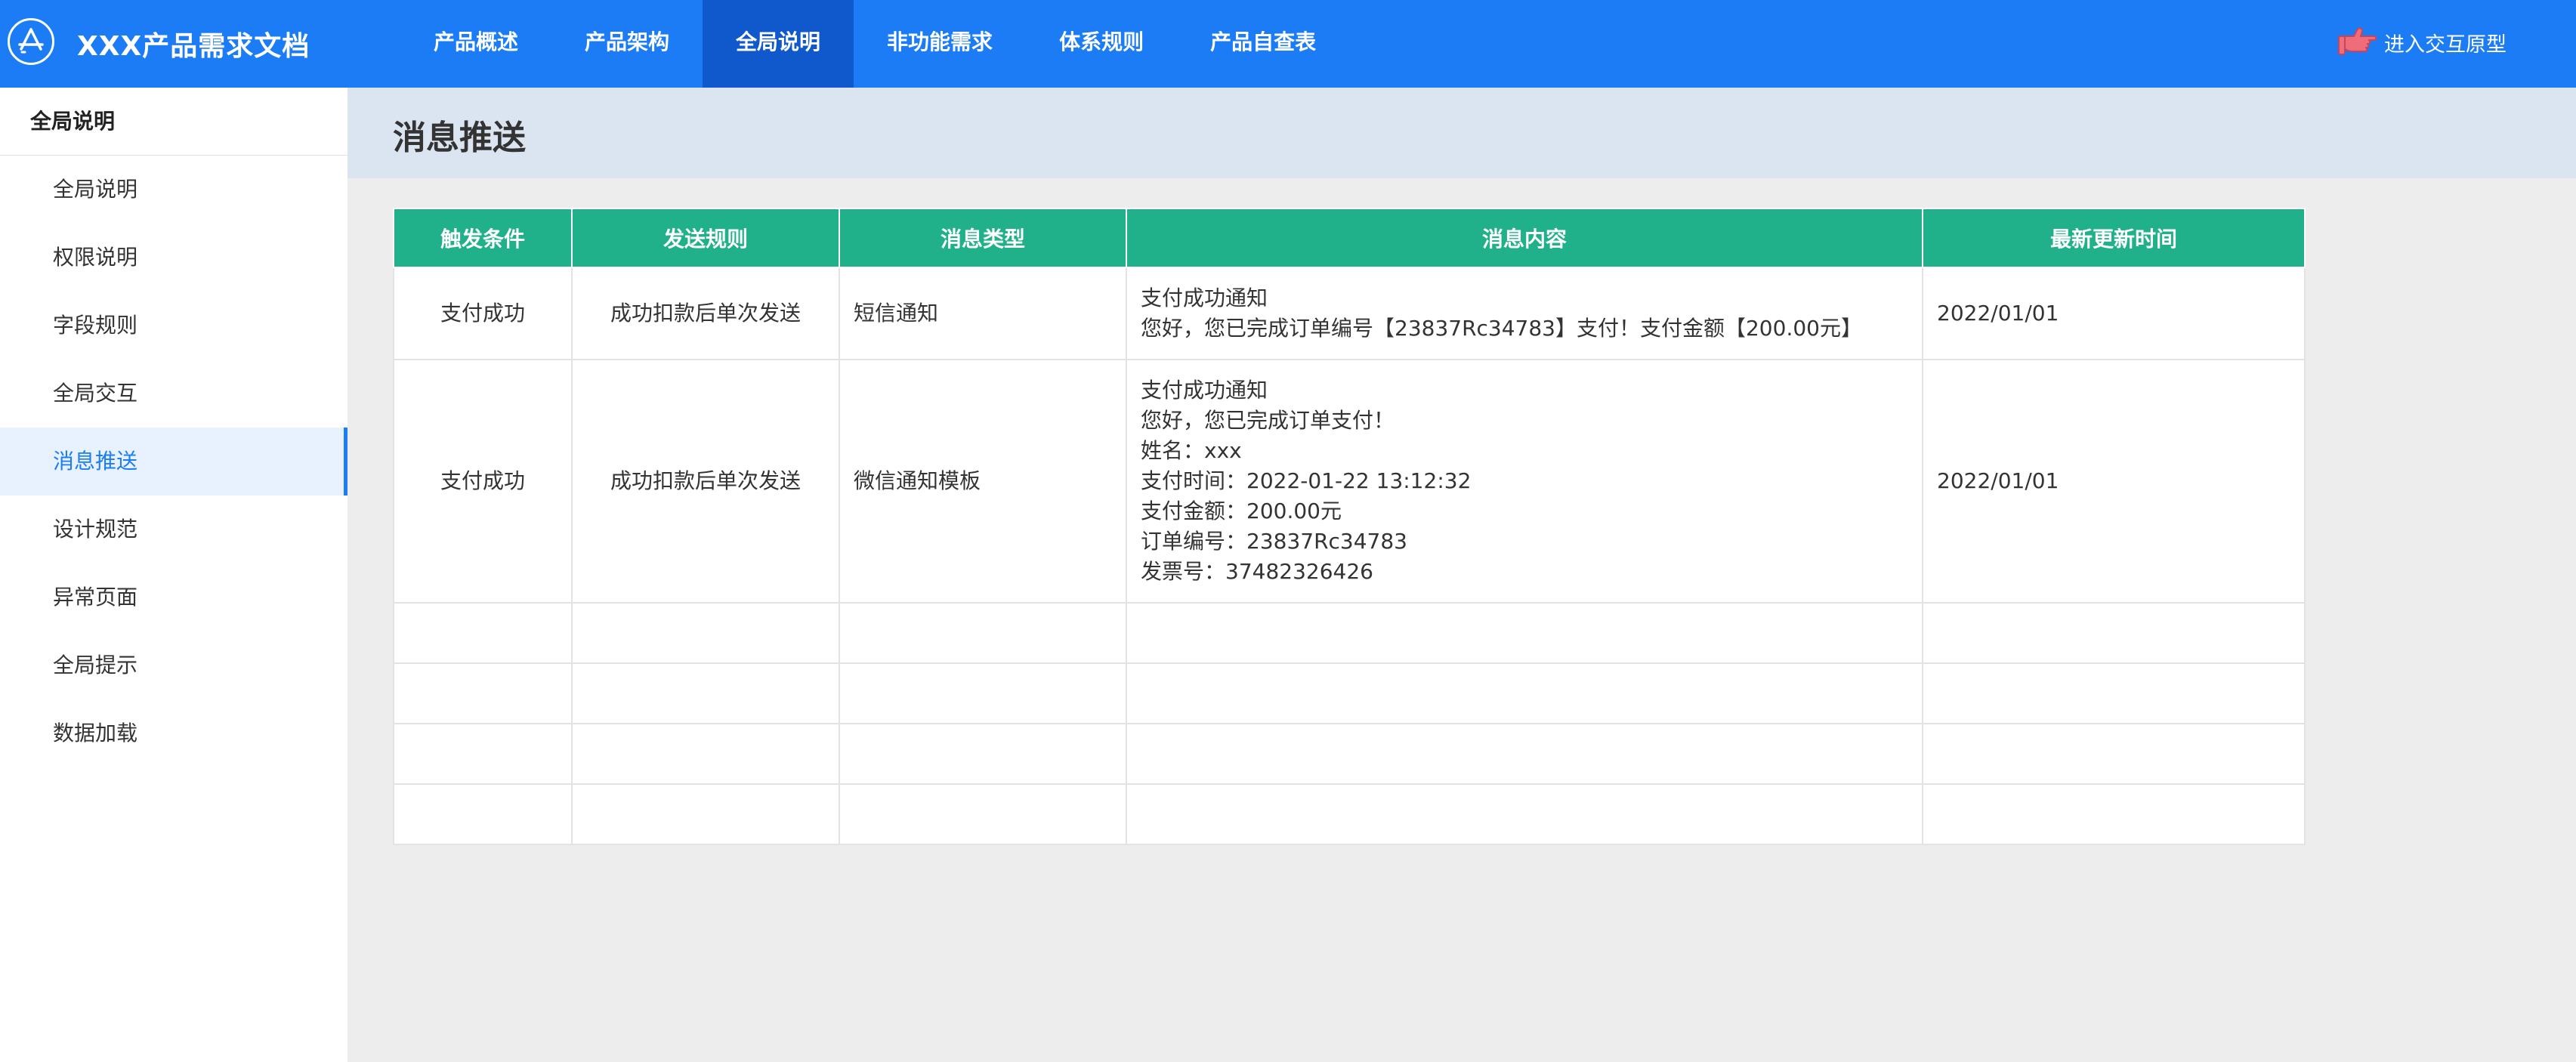 Image resolution: width=2576 pixels, height=1062 pixels. I want to click on sidebar-item-permissions: 权限说明, so click(173, 258).